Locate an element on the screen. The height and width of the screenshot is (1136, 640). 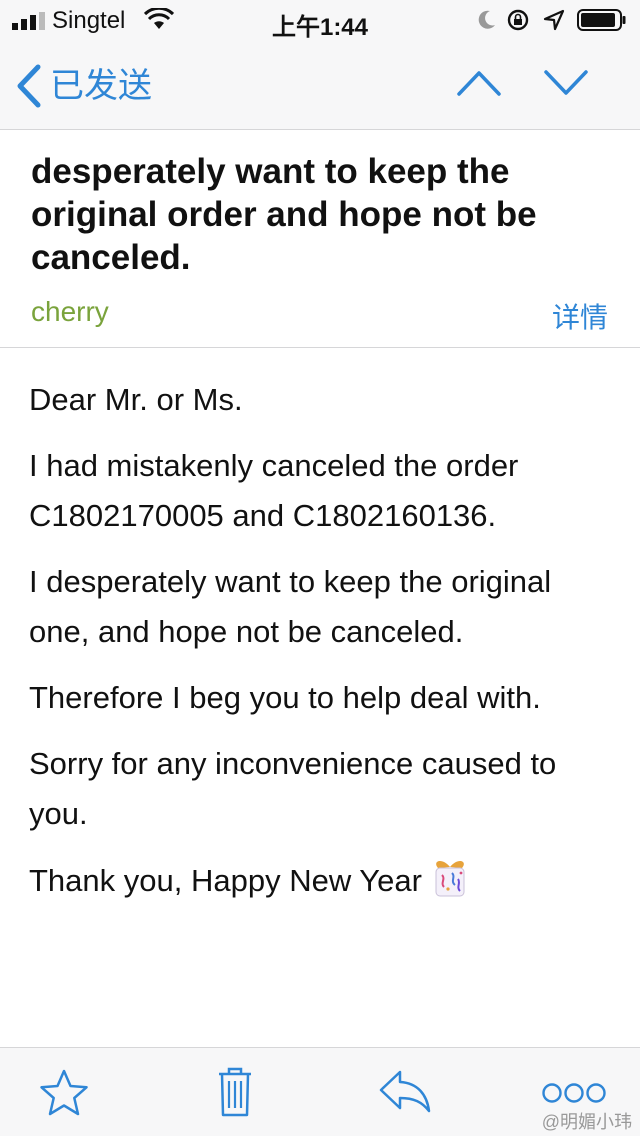
status-bar: Singtel 上午1:44 is located at coordinates (320, 20).